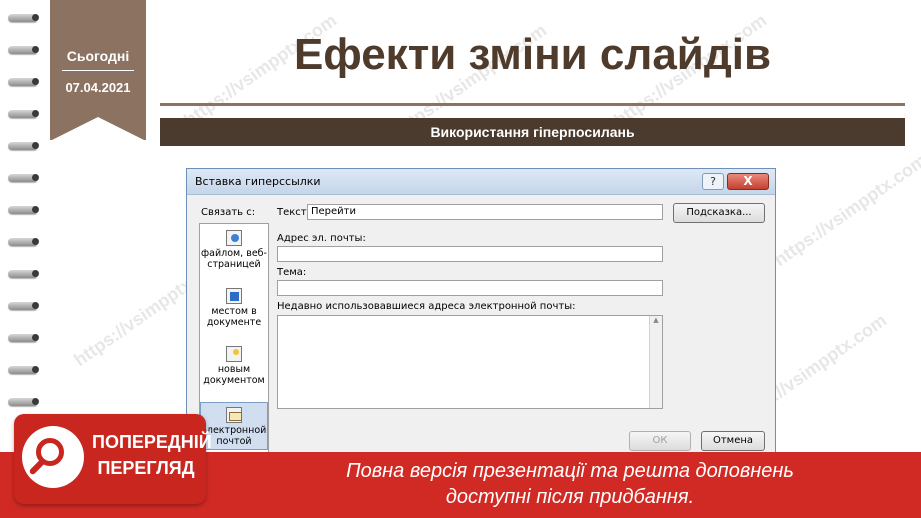 Image resolution: width=921 pixels, height=518 pixels. What do you see at coordinates (470, 362) in the screenshot?
I see `recent-addresses-list: ▲` at bounding box center [470, 362].